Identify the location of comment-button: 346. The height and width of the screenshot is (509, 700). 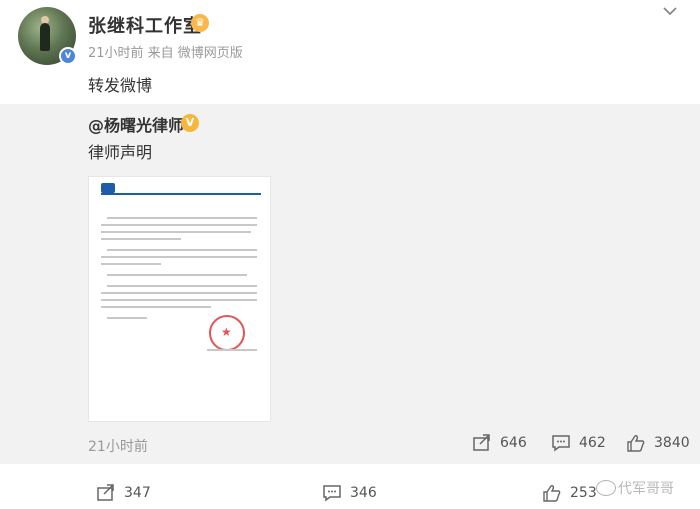
(349, 493).